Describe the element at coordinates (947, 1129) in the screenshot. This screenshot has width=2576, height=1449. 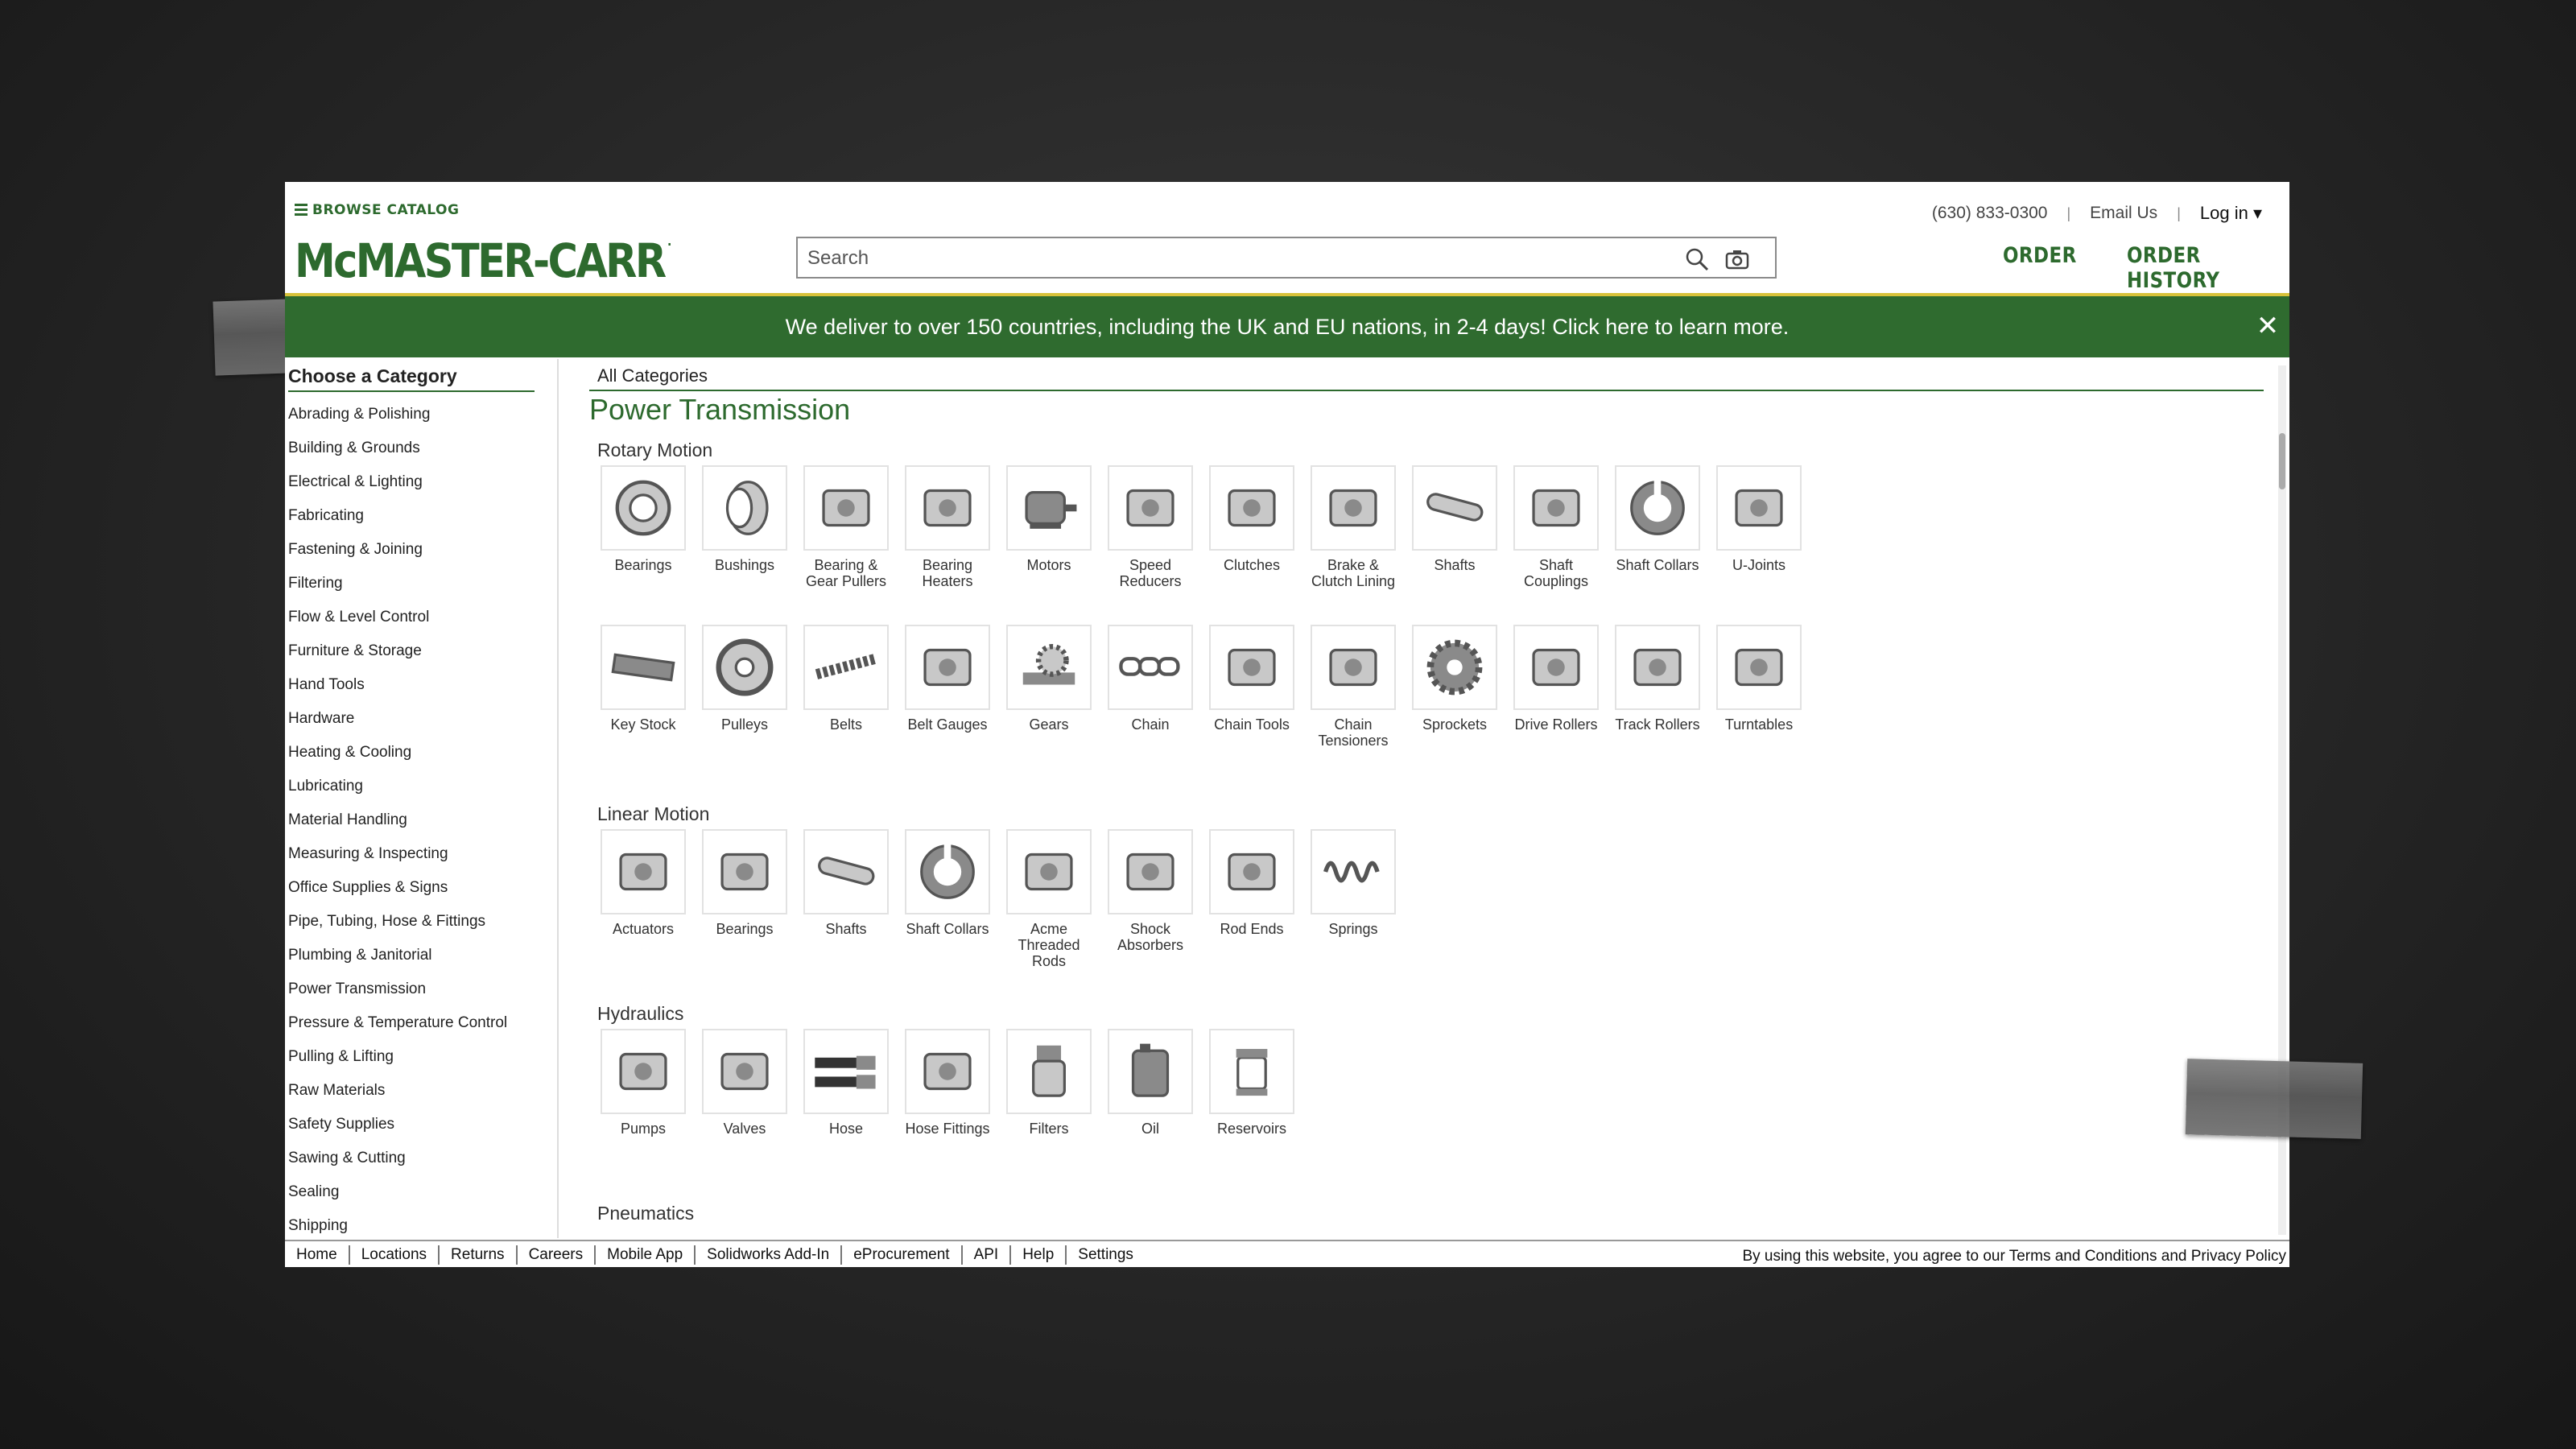
I see `category-label: Hose Fittings` at that location.